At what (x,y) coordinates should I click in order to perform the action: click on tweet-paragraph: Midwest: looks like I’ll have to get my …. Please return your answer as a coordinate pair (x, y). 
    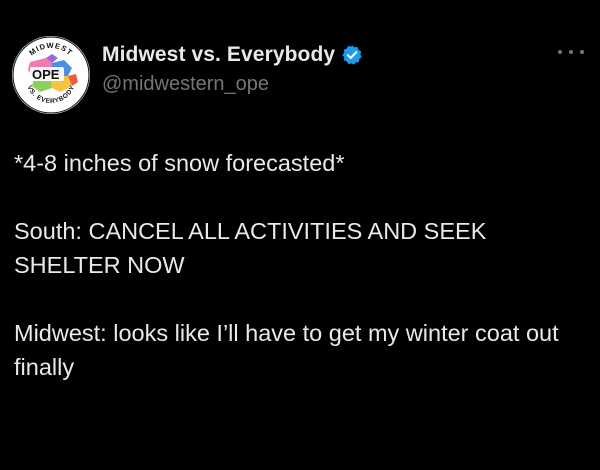
    Looking at the image, I should click on (286, 350).